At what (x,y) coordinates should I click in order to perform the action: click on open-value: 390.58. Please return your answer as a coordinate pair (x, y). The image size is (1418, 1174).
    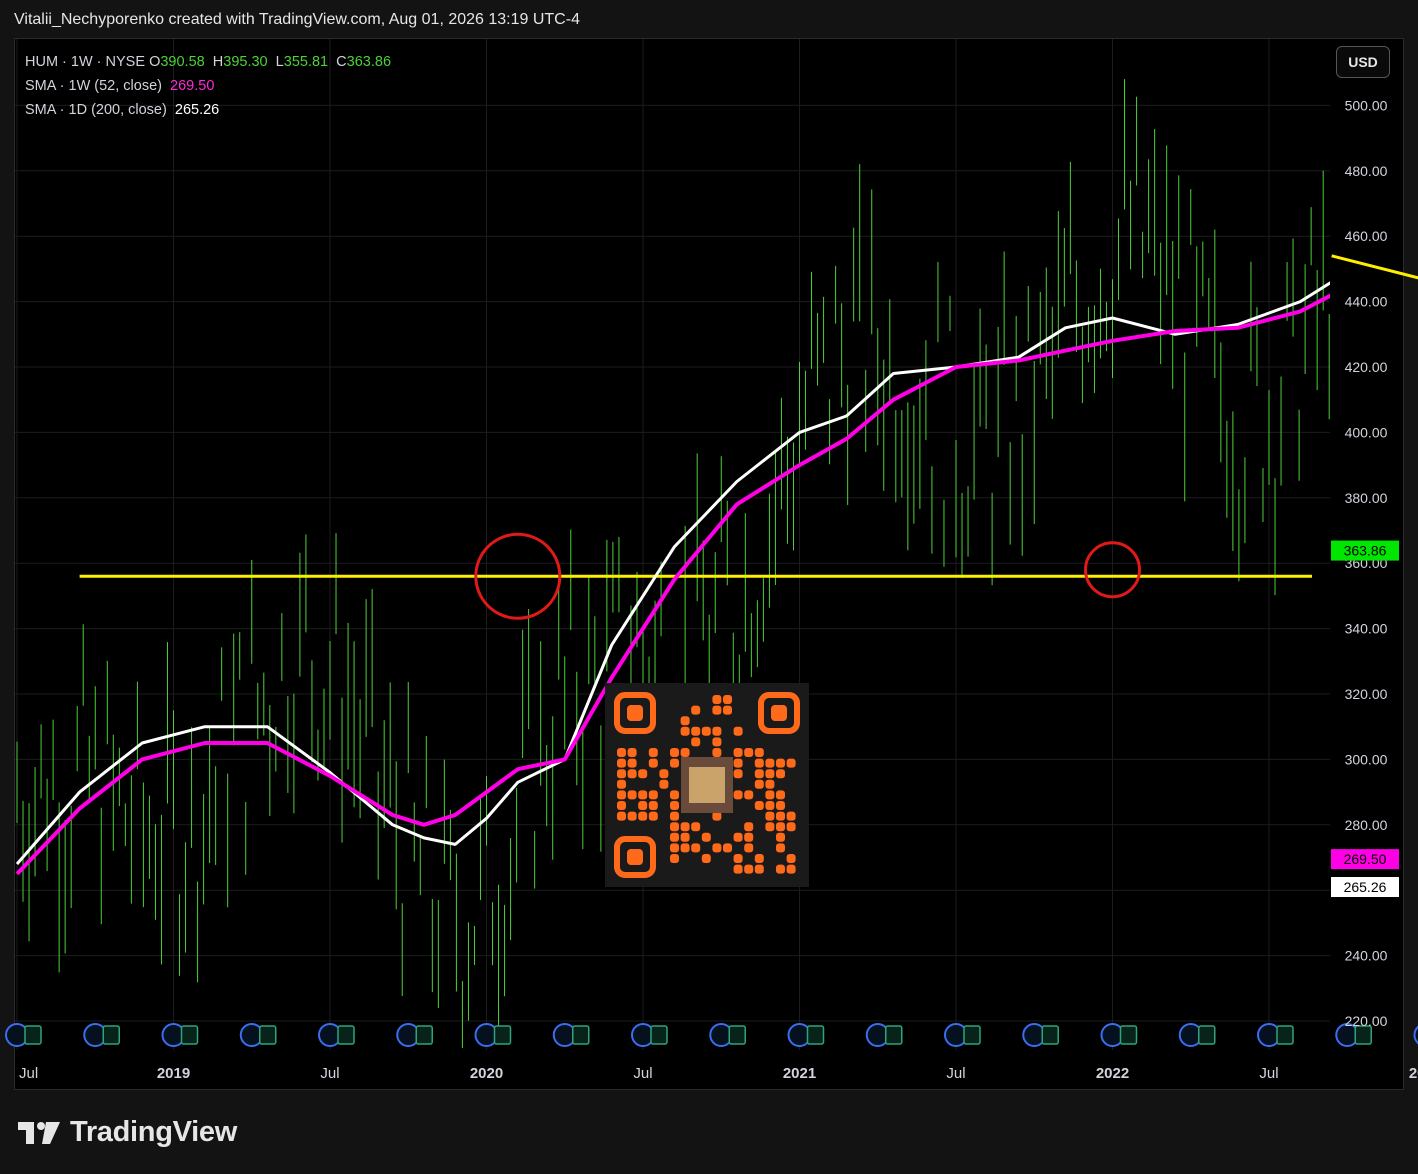
    Looking at the image, I should click on (182, 62).